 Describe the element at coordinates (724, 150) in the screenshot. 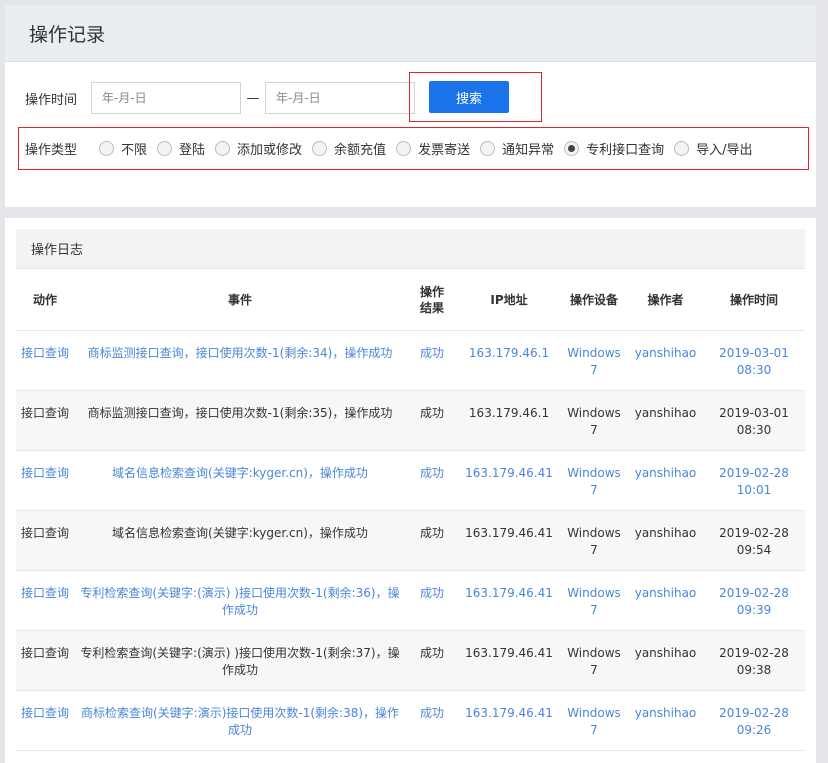

I see `type-radio-label: 导入/导出` at that location.